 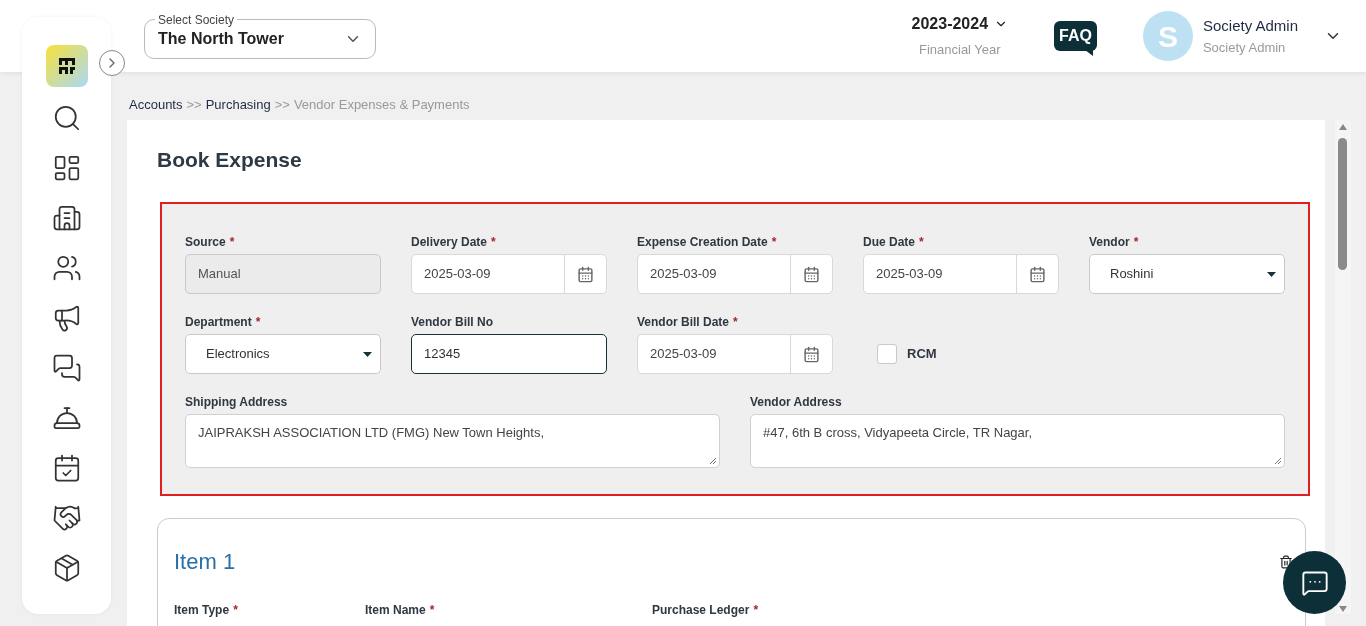 What do you see at coordinates (283, 354) in the screenshot?
I see `select-field: Electronics` at bounding box center [283, 354].